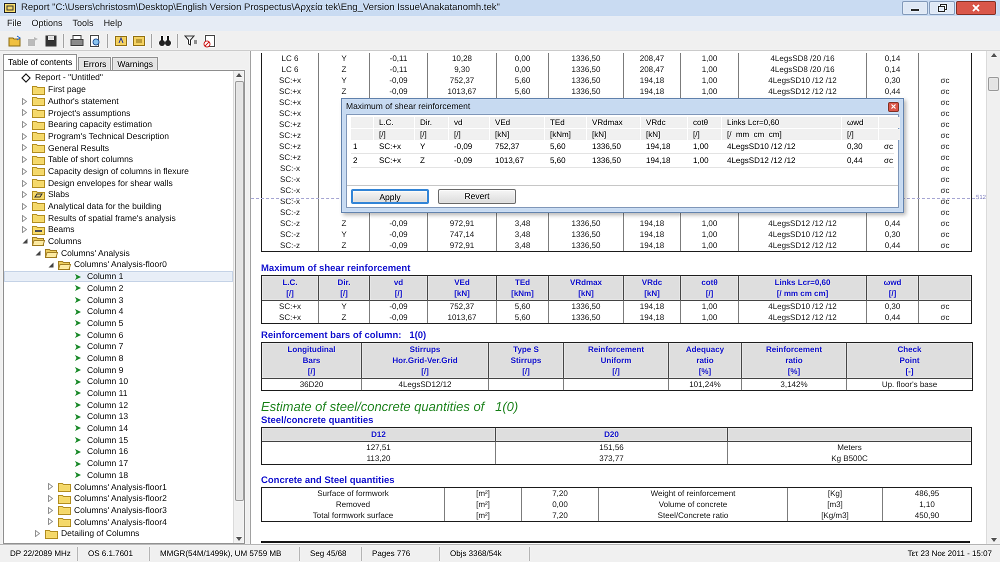 The height and width of the screenshot is (562, 1000). Describe the element at coordinates (462, 317) in the screenshot. I see `table-cell: 1013,67` at that location.